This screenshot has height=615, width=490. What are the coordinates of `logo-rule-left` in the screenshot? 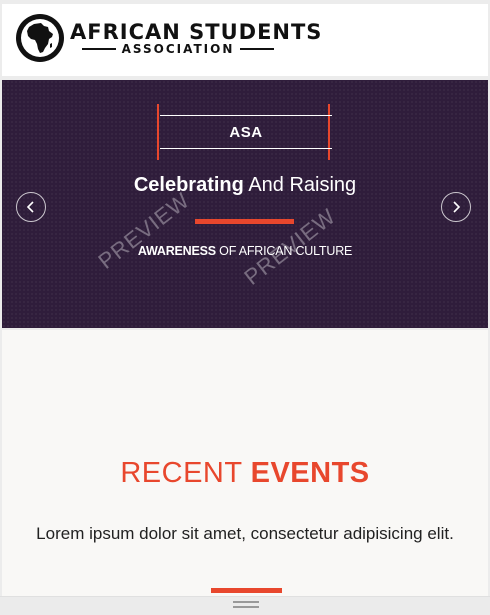 It's located at (99, 49).